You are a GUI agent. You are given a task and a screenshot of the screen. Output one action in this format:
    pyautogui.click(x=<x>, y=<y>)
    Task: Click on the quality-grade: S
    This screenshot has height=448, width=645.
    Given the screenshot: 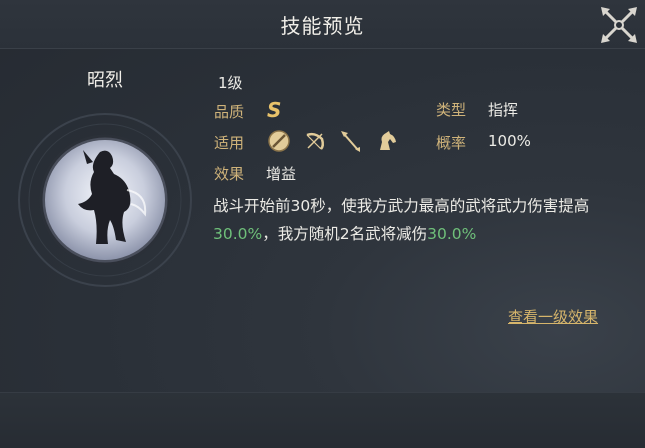 What is the action you would take?
    pyautogui.click(x=274, y=110)
    